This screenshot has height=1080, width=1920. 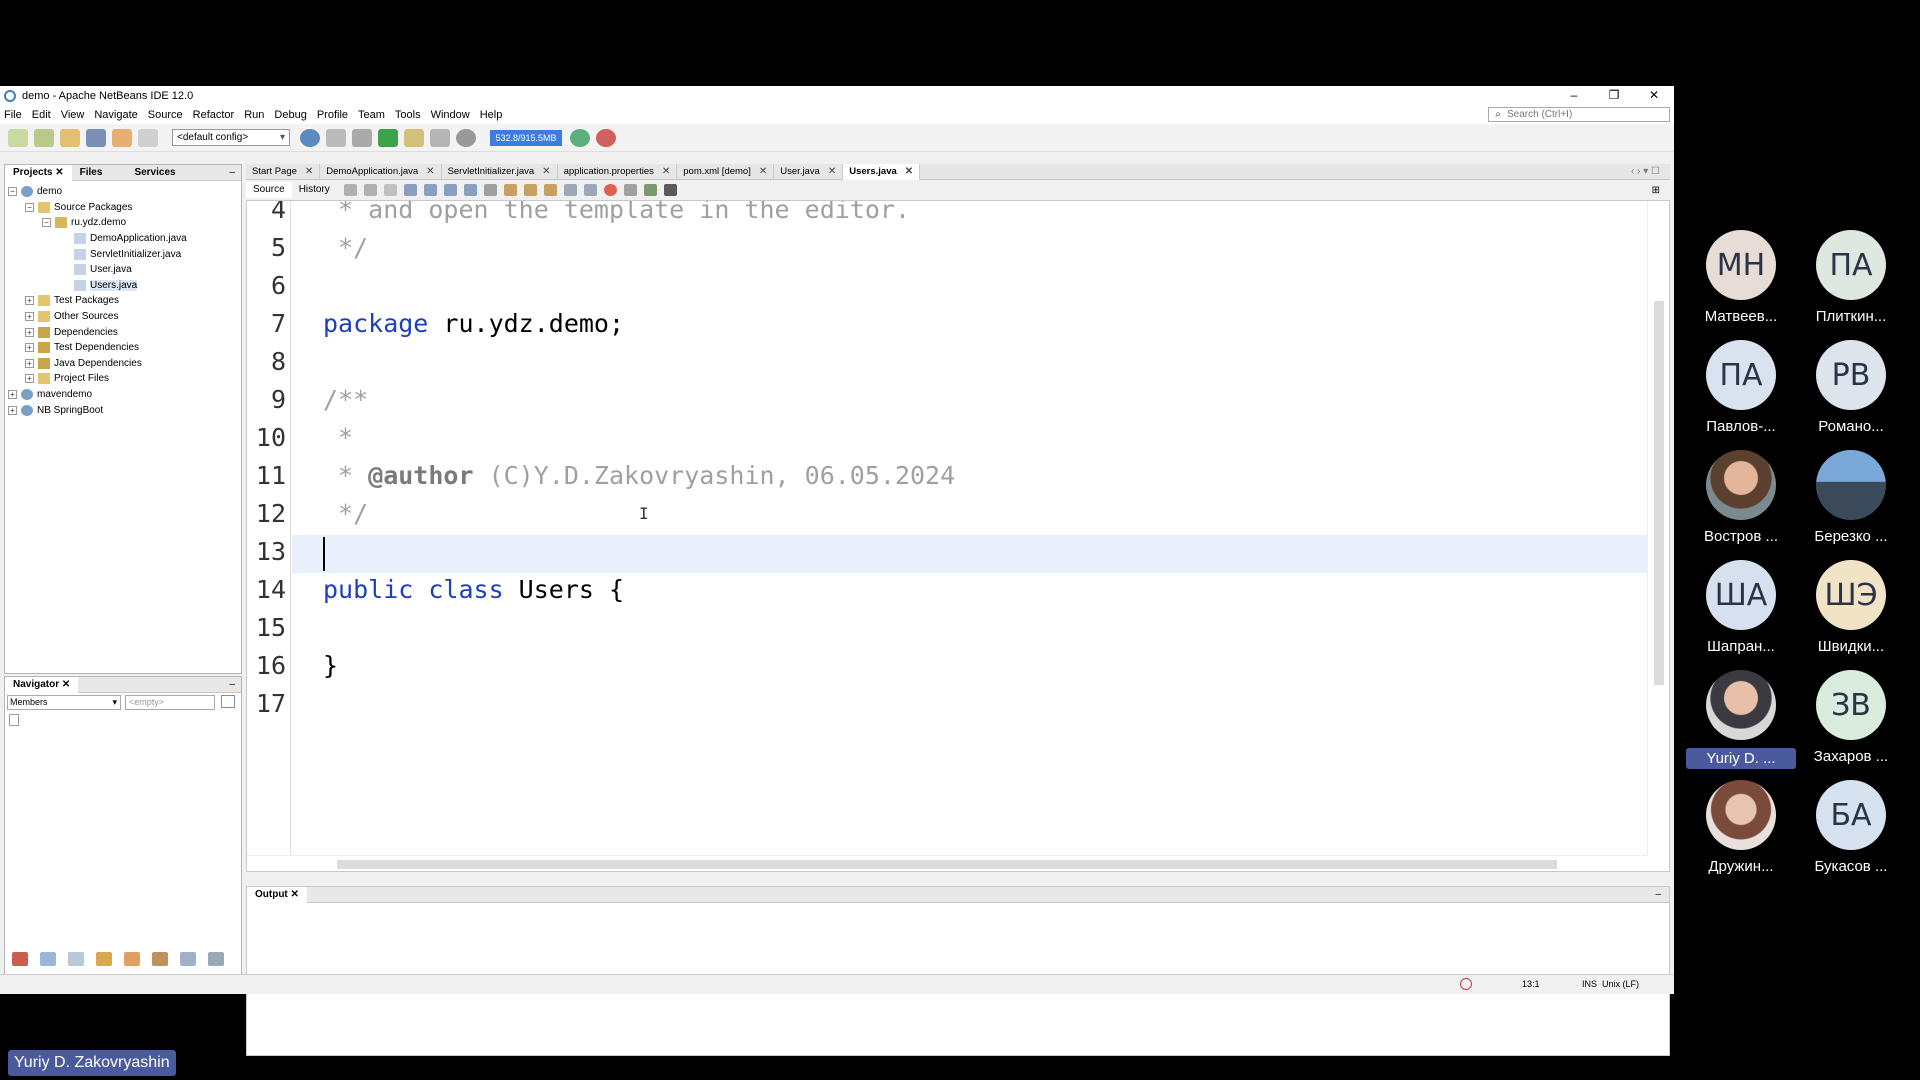 I want to click on tree-node-mavendemo: + mavendemo, so click(x=123, y=395).